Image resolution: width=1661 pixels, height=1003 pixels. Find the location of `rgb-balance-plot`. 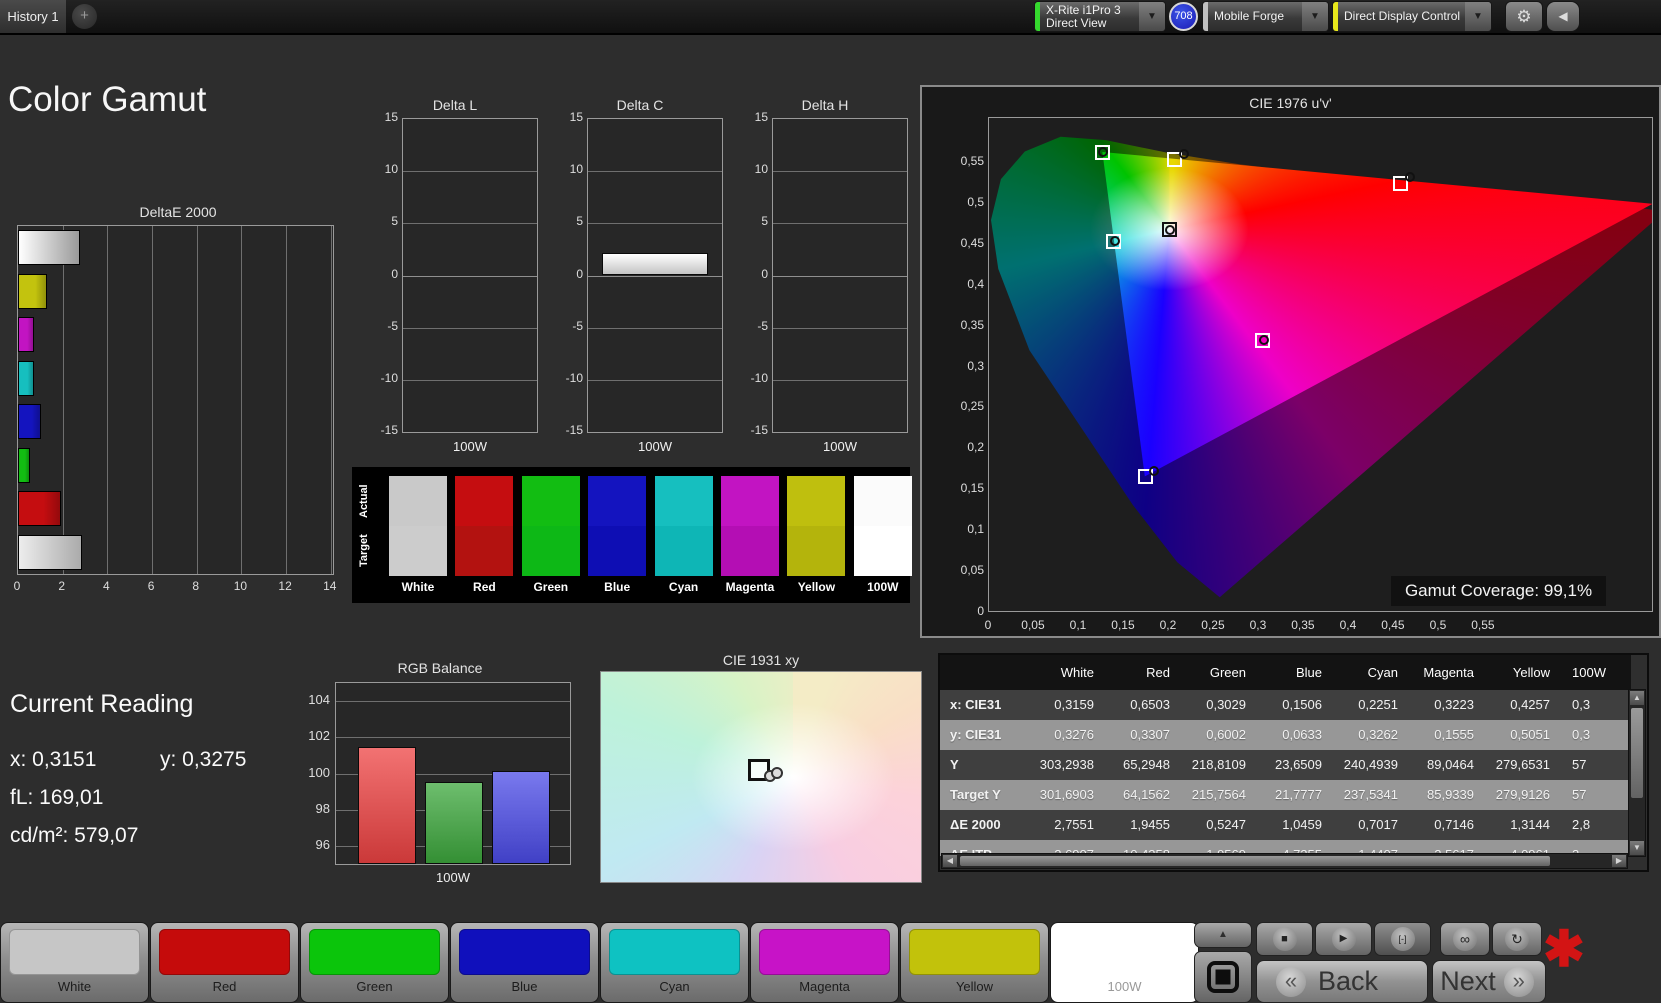

rgb-balance-plot is located at coordinates (453, 773).